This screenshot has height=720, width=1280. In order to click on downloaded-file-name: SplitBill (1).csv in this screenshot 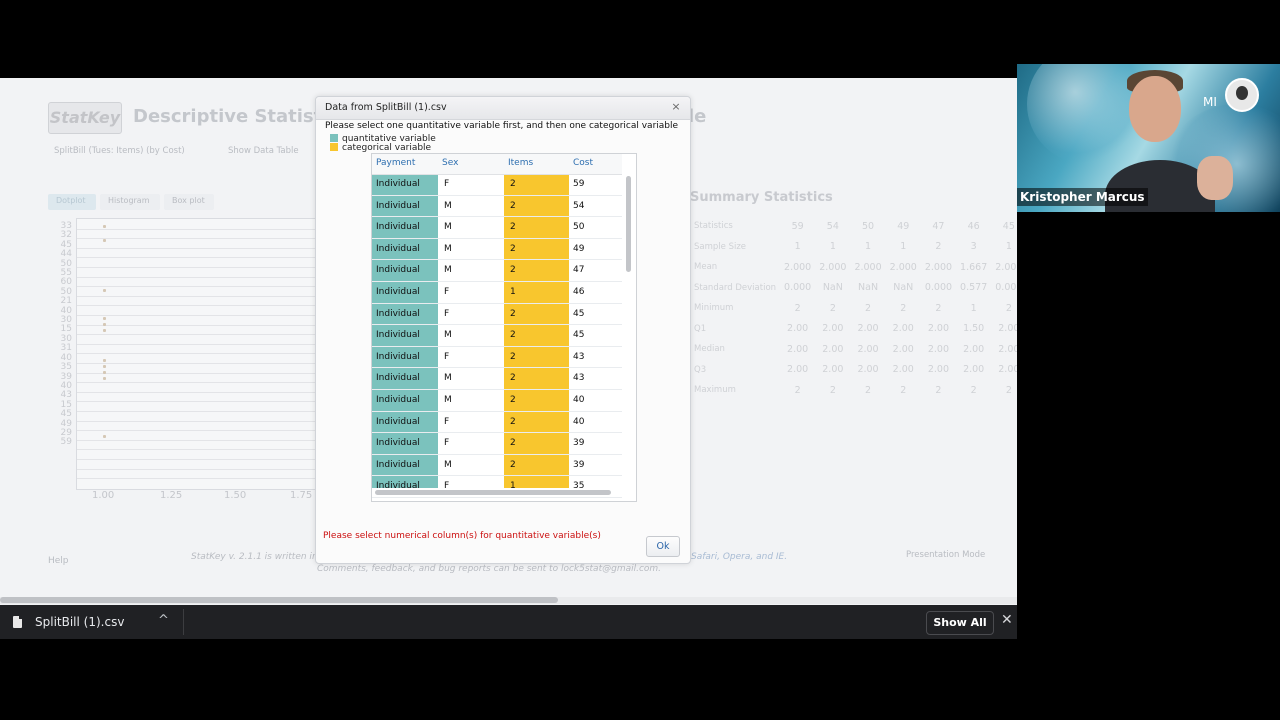, I will do `click(79, 622)`.